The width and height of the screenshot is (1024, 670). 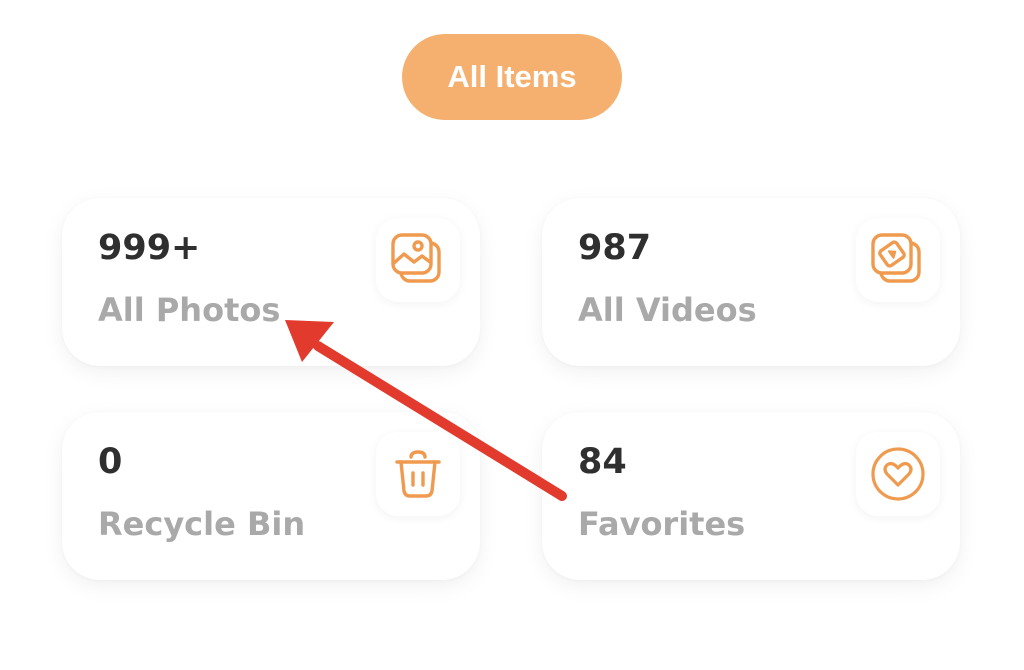 I want to click on videos-icon, so click(x=896, y=258).